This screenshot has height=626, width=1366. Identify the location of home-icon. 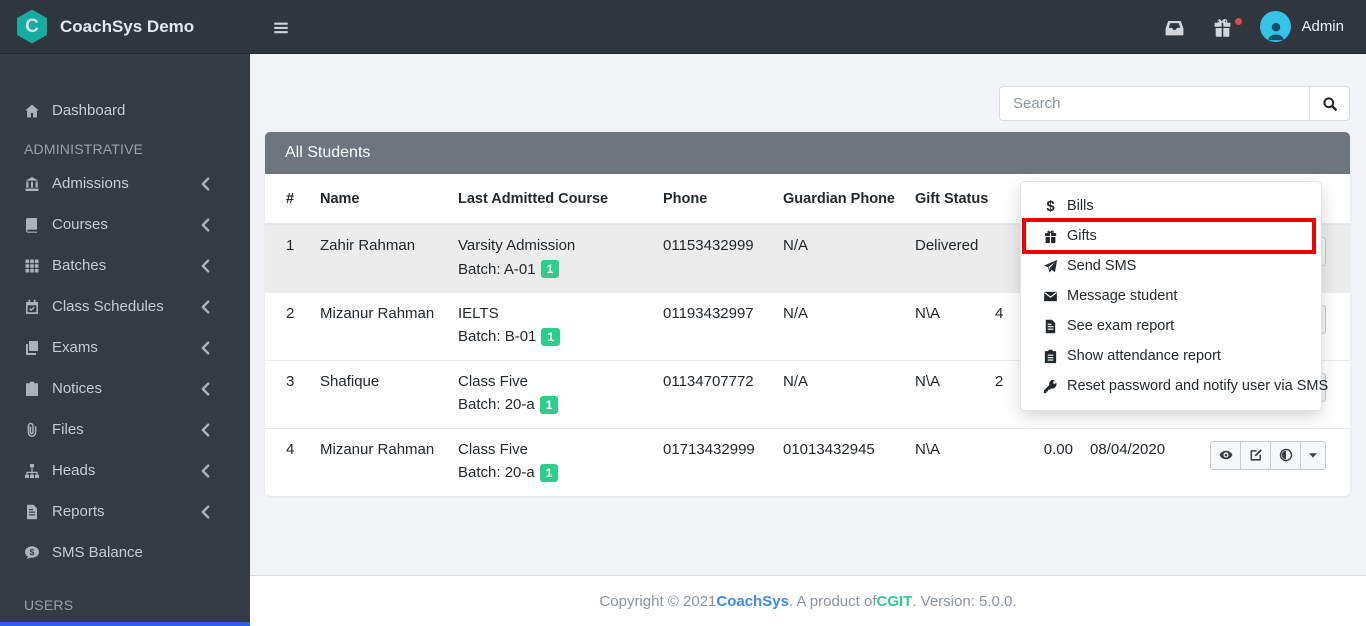
(32, 111).